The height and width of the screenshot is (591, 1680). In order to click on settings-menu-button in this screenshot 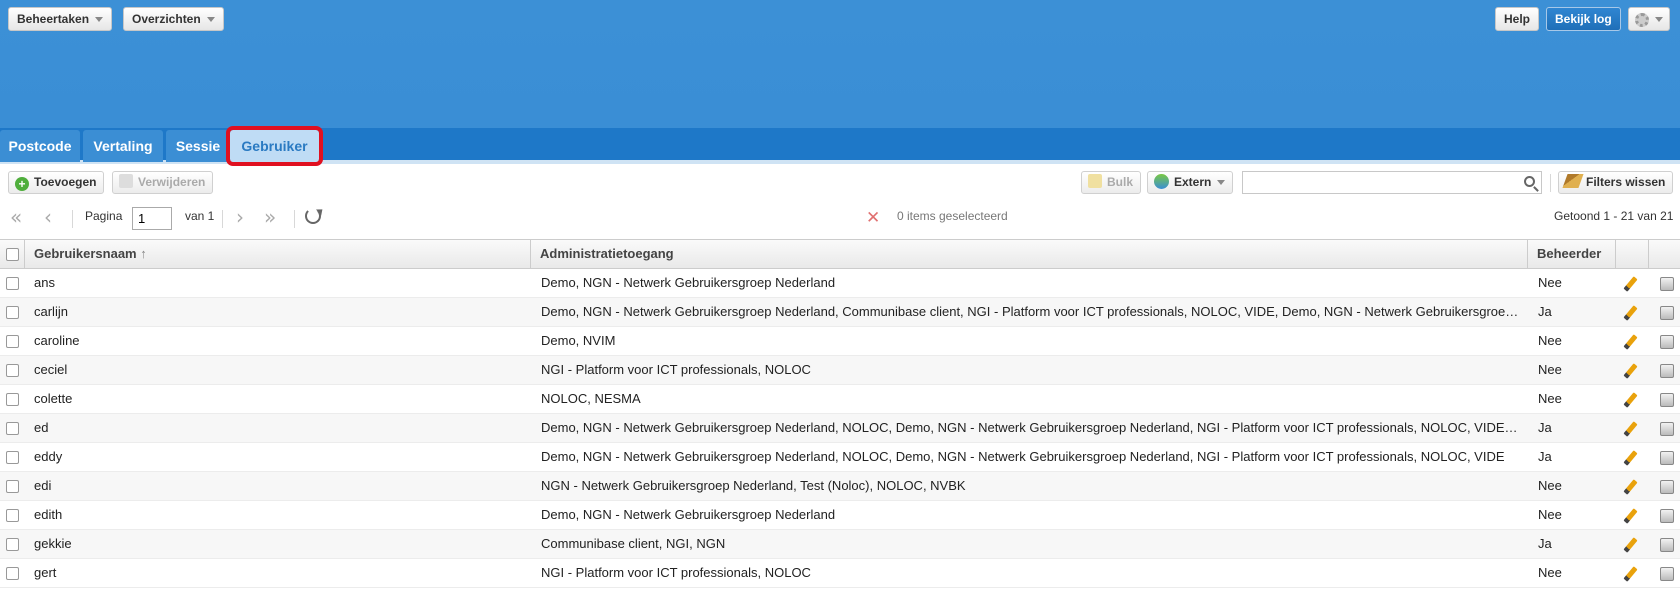, I will do `click(1649, 19)`.